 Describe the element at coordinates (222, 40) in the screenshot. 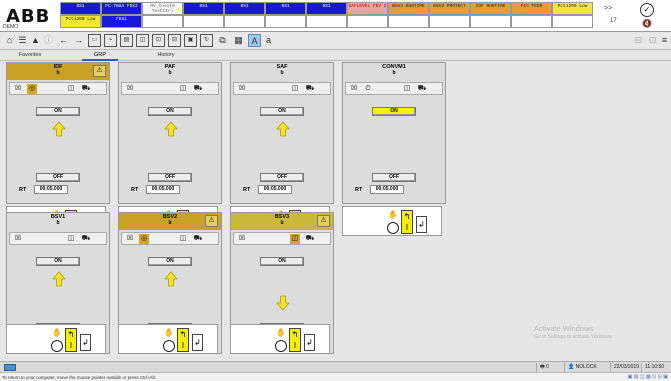

I see `workplace-icon: ⧉` at that location.